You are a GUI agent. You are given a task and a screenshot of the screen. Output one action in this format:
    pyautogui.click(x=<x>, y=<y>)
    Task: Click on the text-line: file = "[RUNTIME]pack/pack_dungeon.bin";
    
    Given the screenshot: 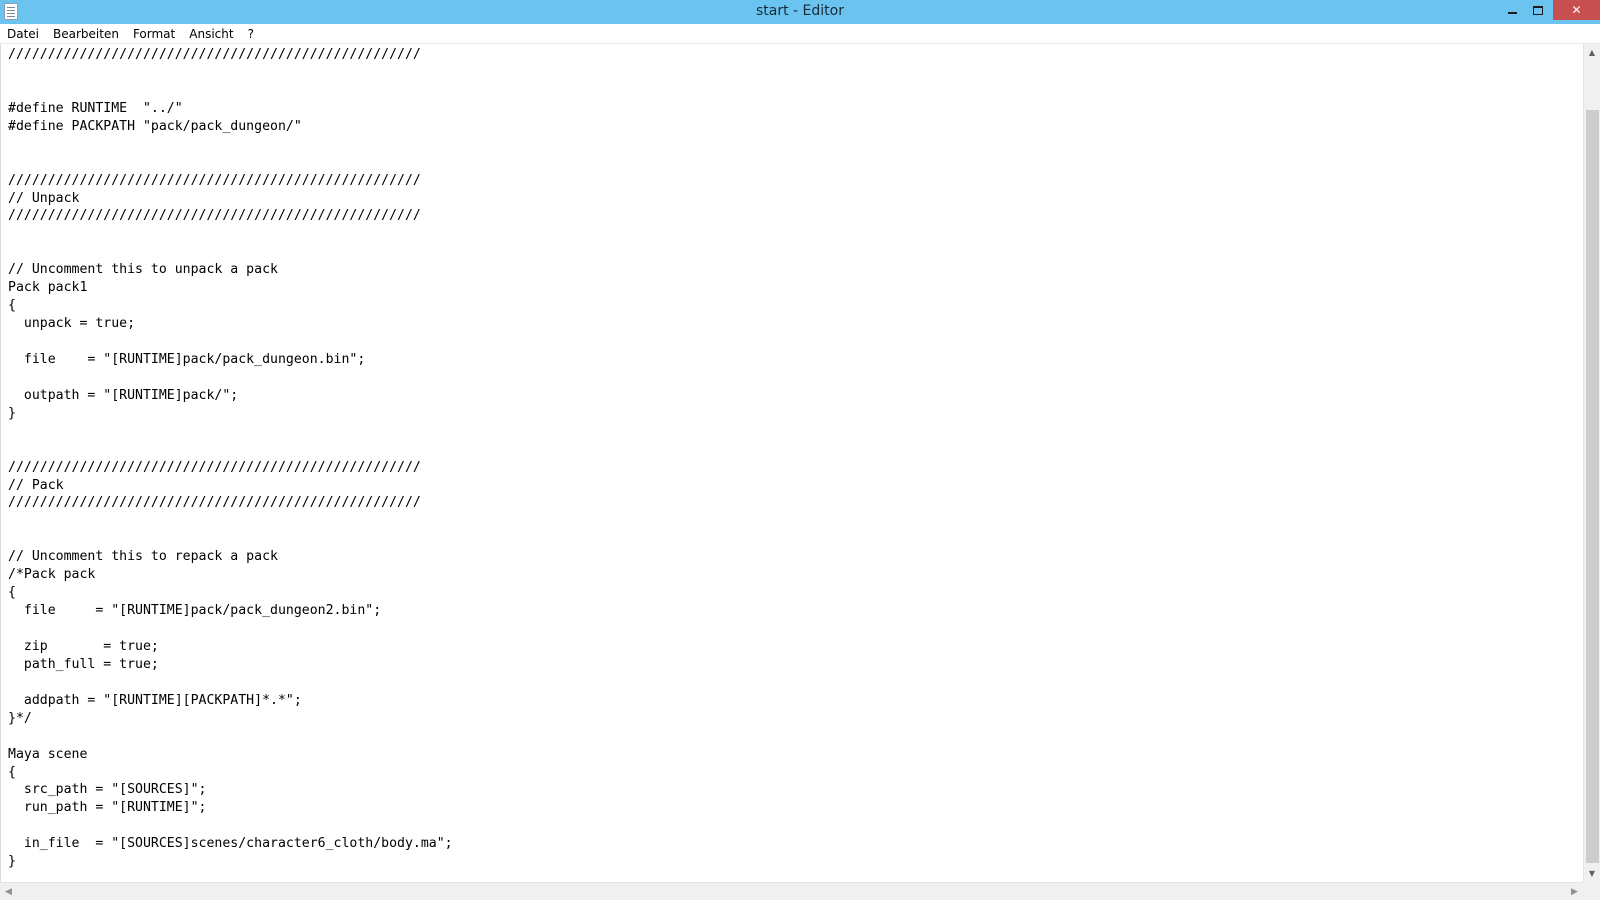 What is the action you would take?
    pyautogui.click(x=230, y=360)
    